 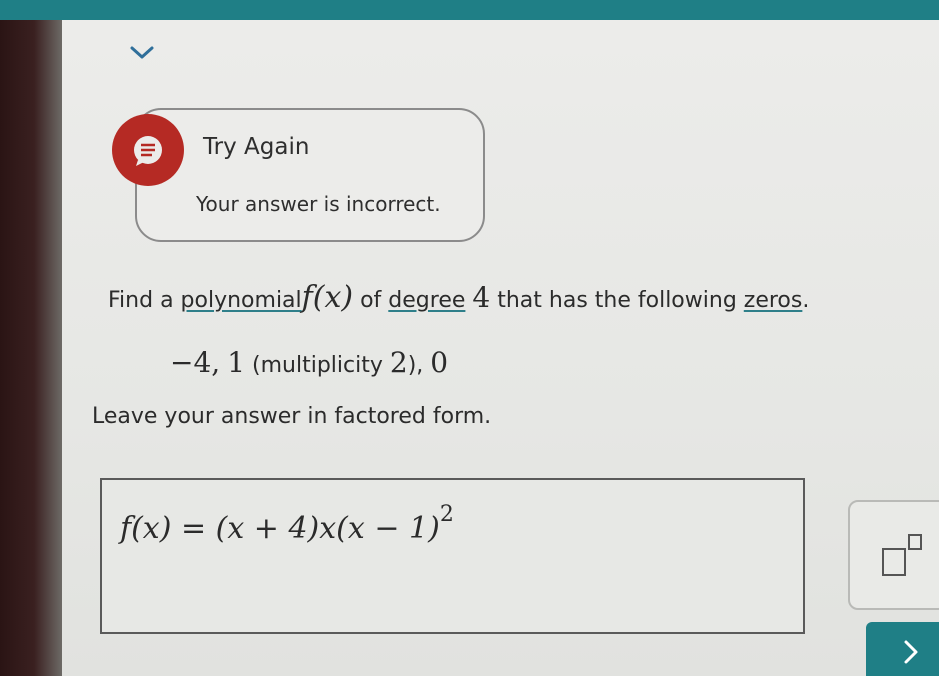 What do you see at coordinates (806, 300) in the screenshot?
I see `question-part: .` at bounding box center [806, 300].